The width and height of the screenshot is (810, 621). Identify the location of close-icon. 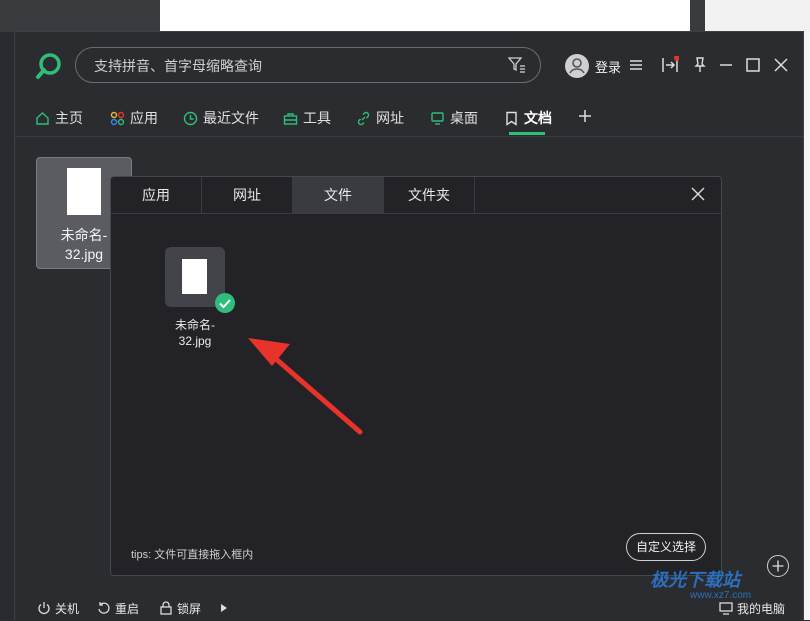
(781, 65).